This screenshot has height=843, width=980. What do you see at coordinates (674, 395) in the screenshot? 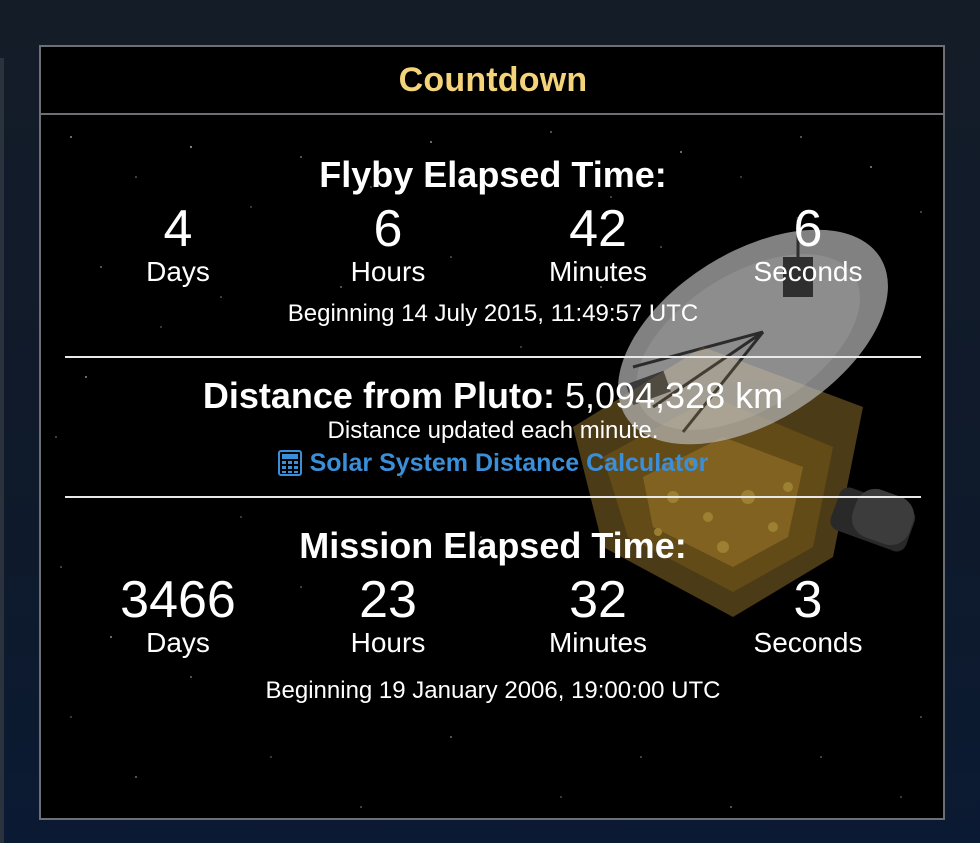
I see `distance-value: 5,094,328 km` at bounding box center [674, 395].